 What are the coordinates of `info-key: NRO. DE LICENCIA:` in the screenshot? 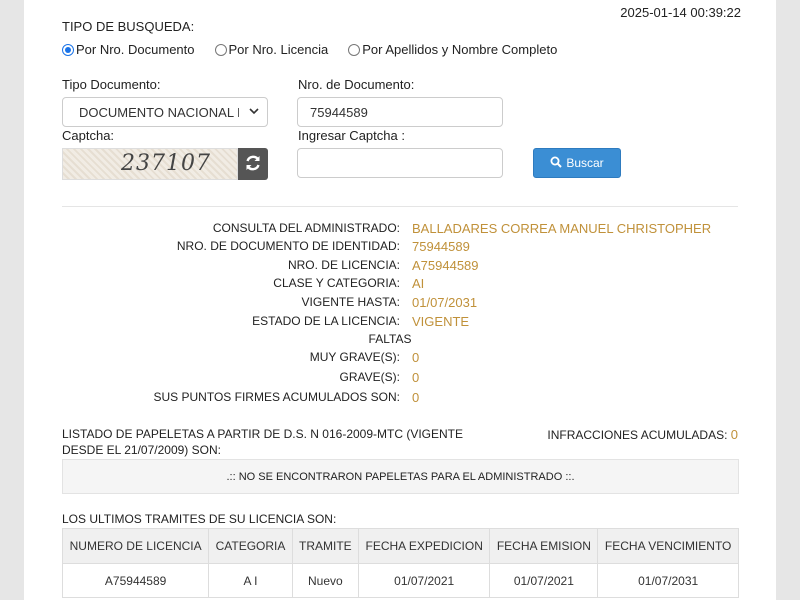 It's located at (343, 265).